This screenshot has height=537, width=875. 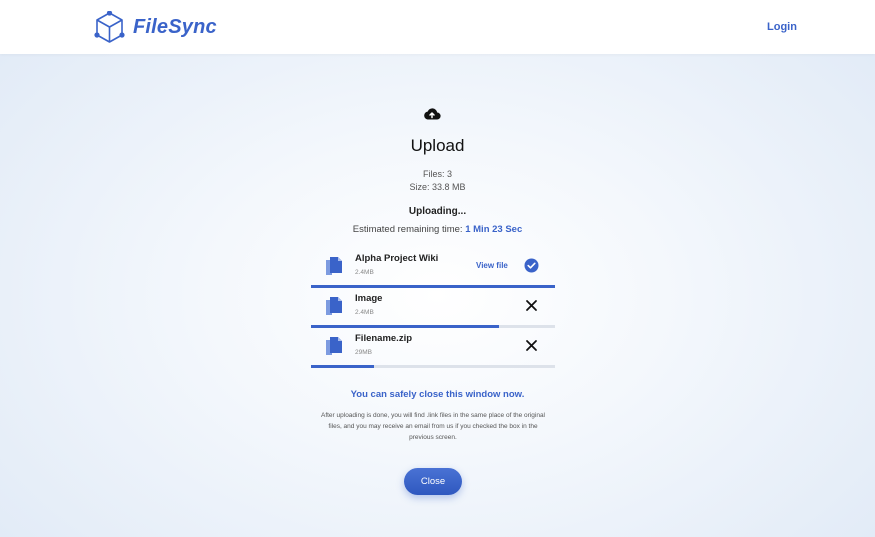 What do you see at coordinates (433, 348) in the screenshot?
I see `file-row: Filename.zip 29MB` at bounding box center [433, 348].